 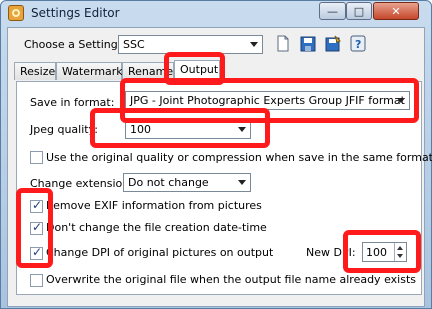 What do you see at coordinates (283, 43) in the screenshot?
I see `new-icon` at bounding box center [283, 43].